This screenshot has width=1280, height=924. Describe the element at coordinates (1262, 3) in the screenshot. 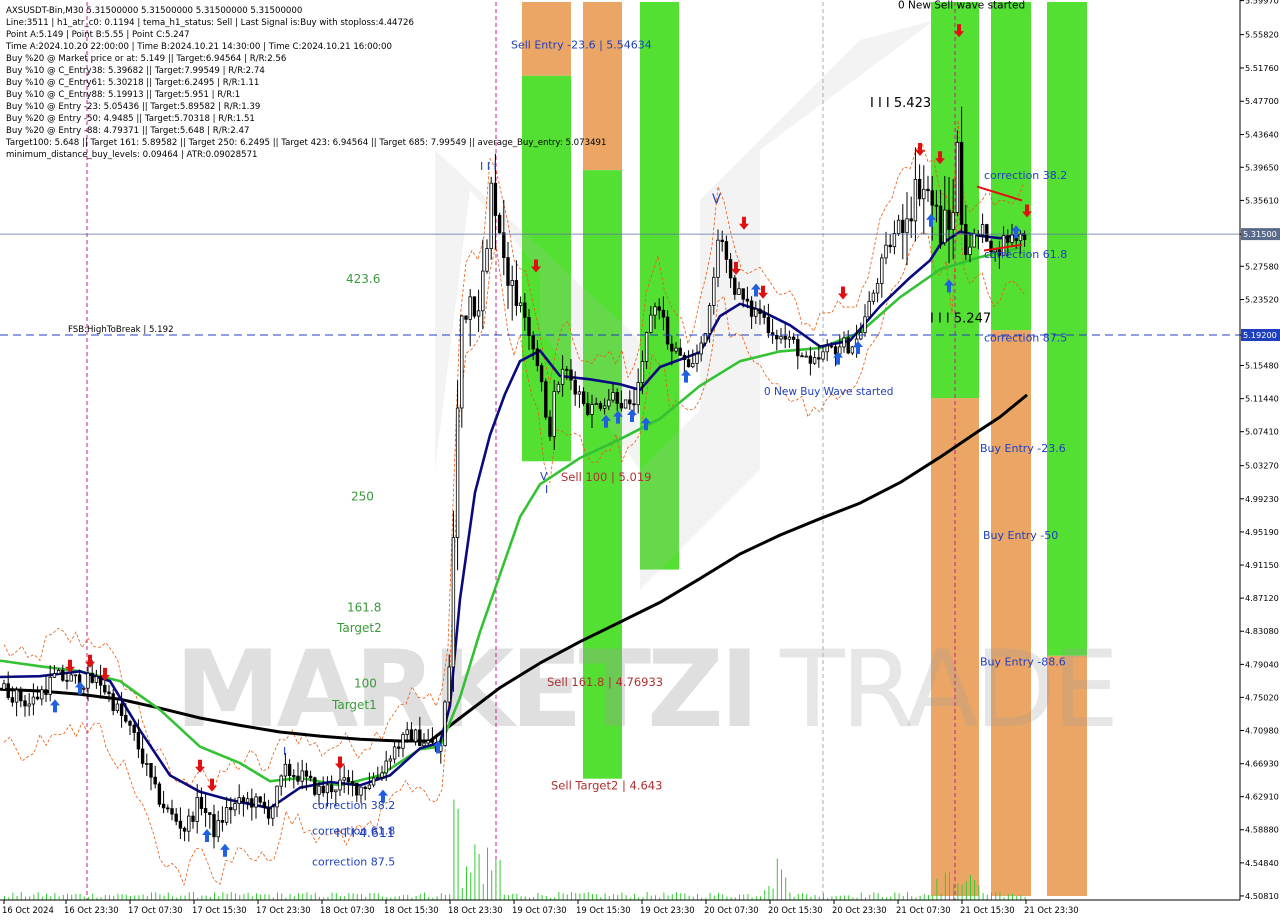

I see `price-tick-label: 5.59970` at that location.